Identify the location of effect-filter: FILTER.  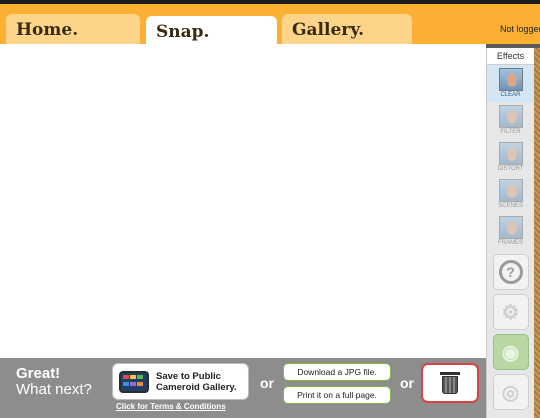
(510, 120).